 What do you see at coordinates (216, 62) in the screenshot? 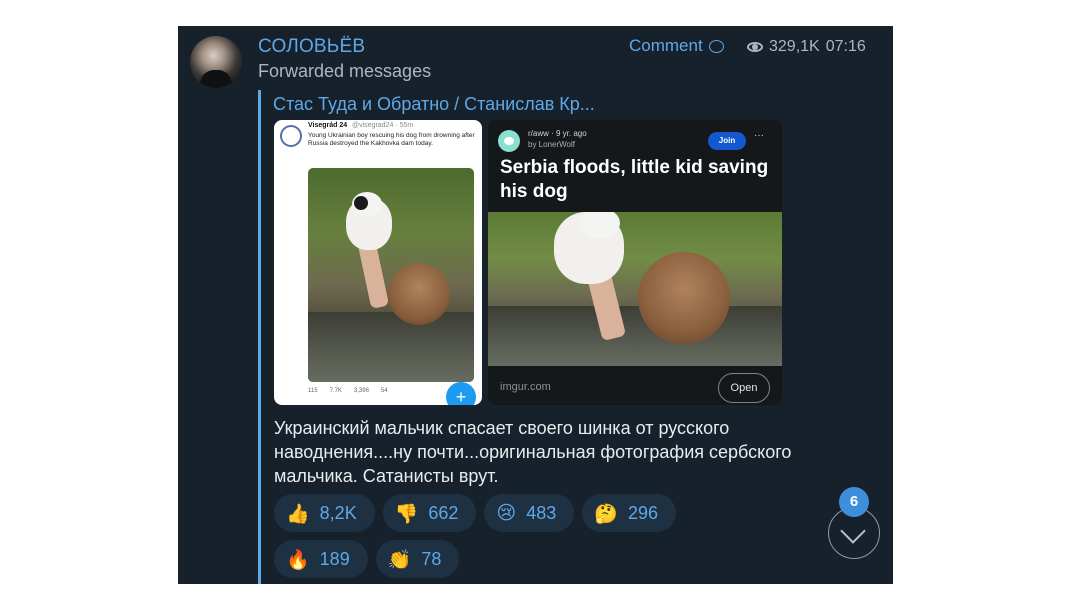
I see `channel-avatar` at bounding box center [216, 62].